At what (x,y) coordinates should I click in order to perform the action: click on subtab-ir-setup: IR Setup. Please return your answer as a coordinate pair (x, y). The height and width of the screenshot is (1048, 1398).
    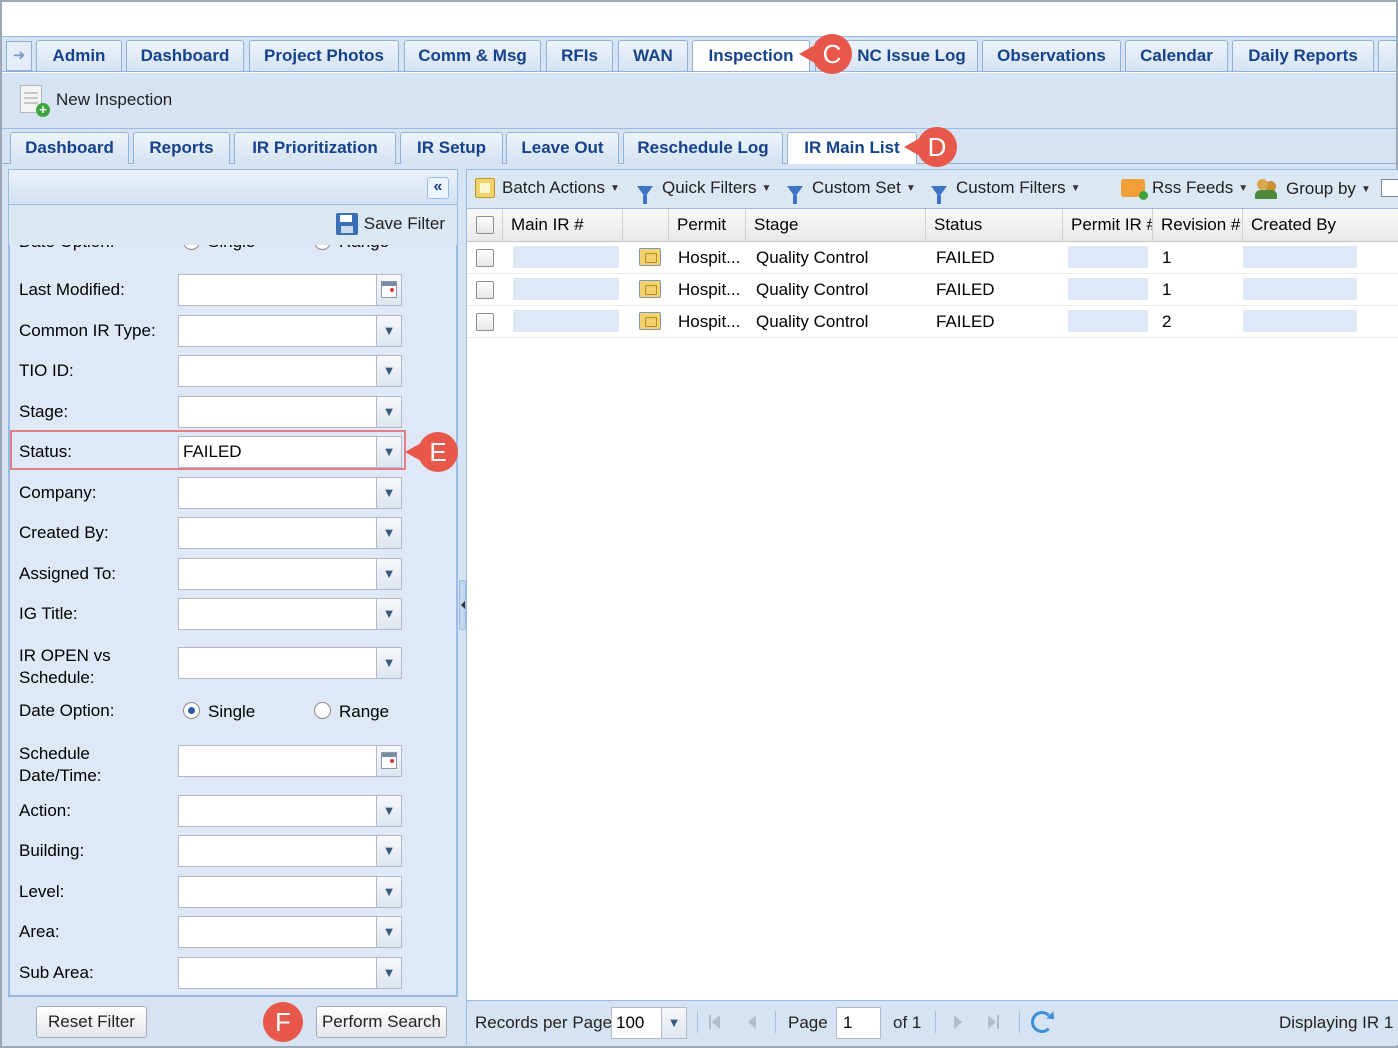
    Looking at the image, I should click on (451, 148).